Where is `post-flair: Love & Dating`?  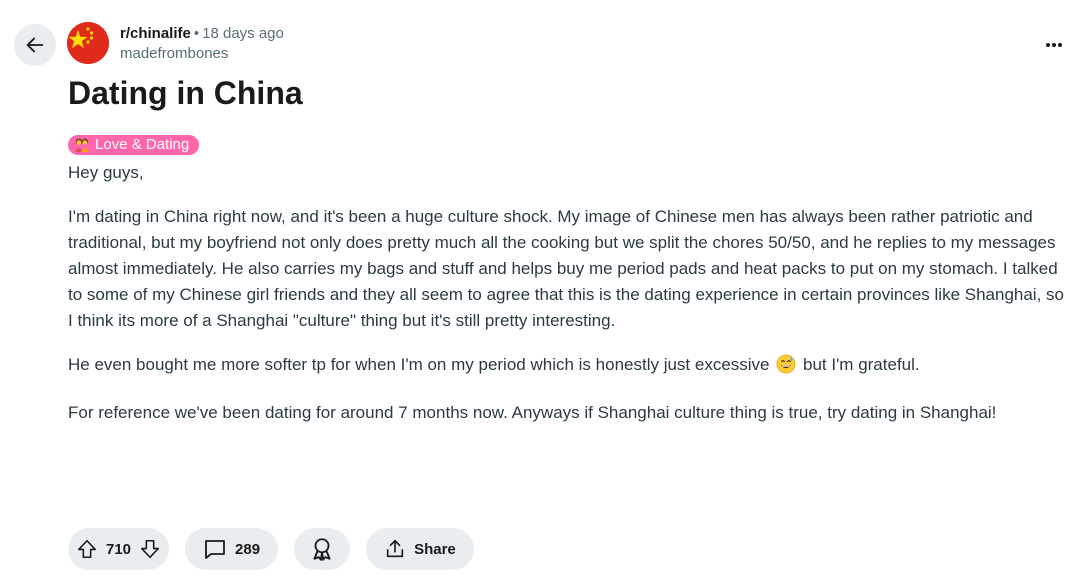
post-flair: Love & Dating is located at coordinates (134, 145).